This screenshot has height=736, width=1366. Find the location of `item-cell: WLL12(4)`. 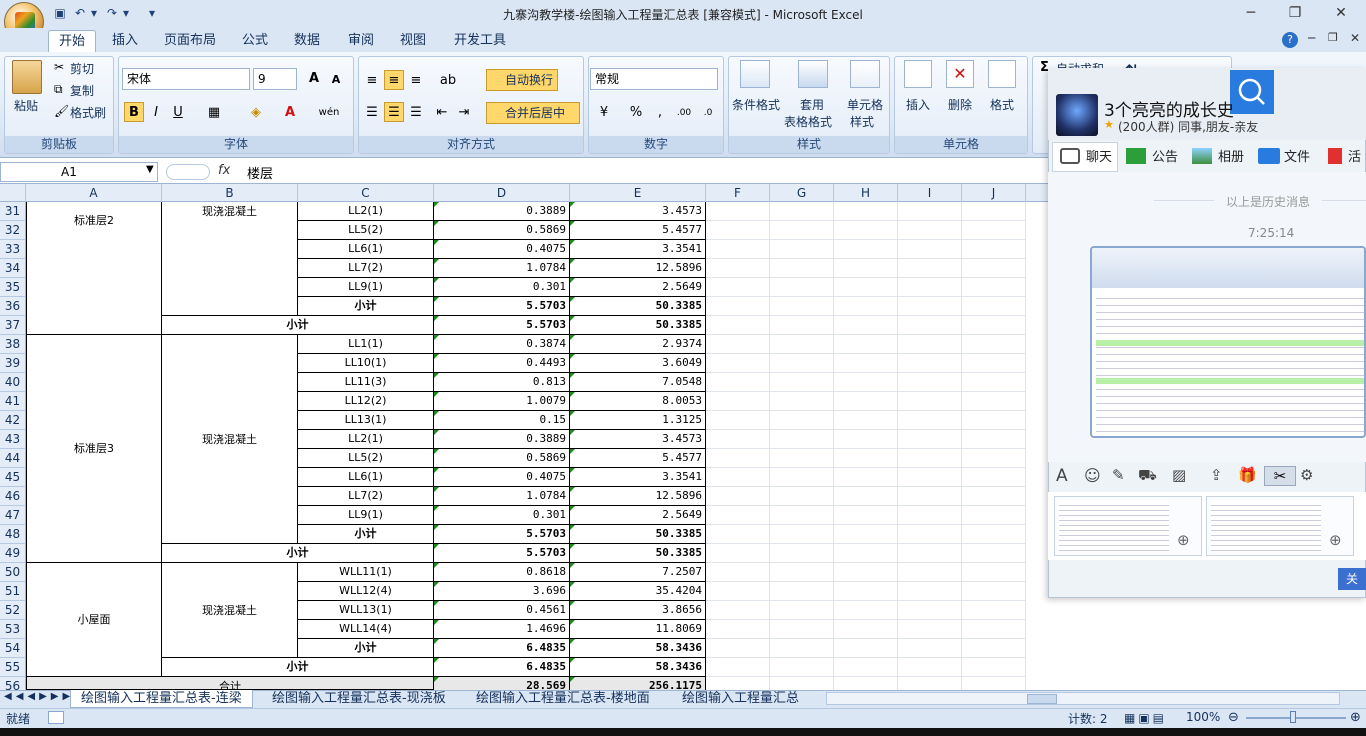

item-cell: WLL12(4) is located at coordinates (366, 591).